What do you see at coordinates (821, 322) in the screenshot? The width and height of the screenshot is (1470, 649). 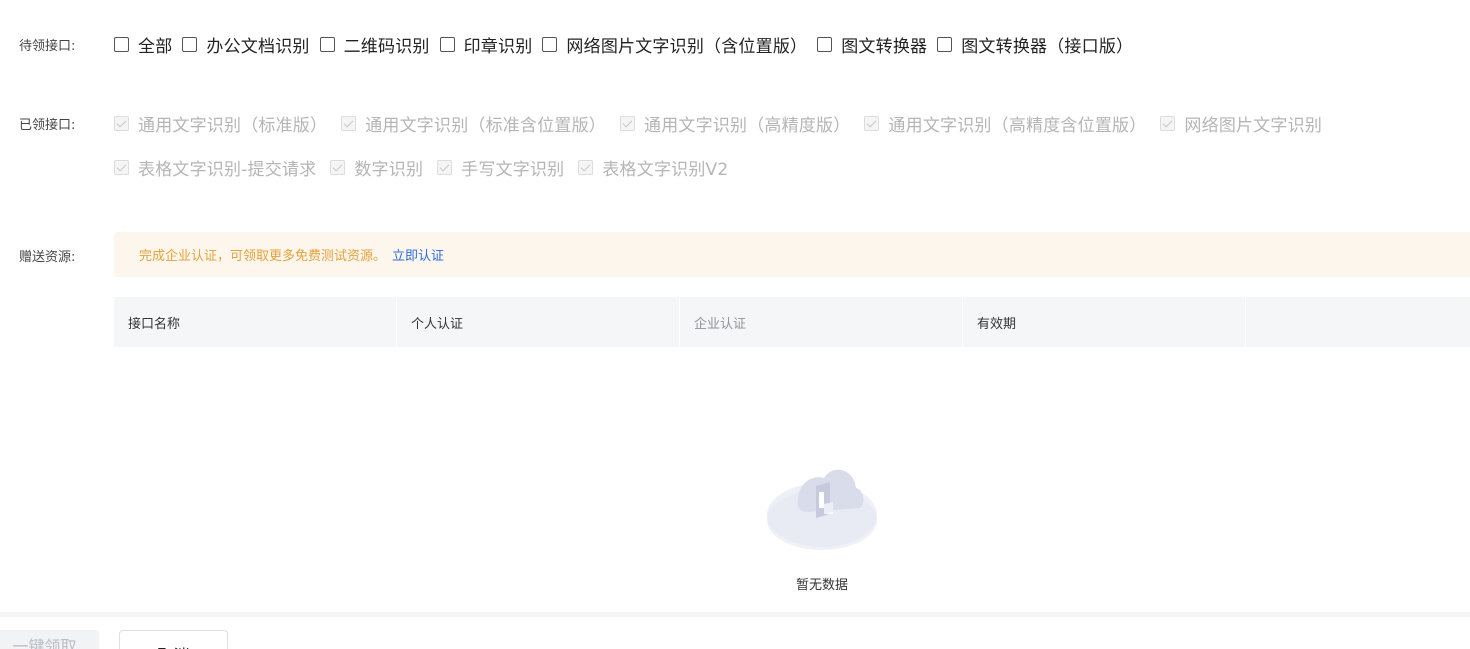 I see `column-header-enterprise-verification: 企业认证` at bounding box center [821, 322].